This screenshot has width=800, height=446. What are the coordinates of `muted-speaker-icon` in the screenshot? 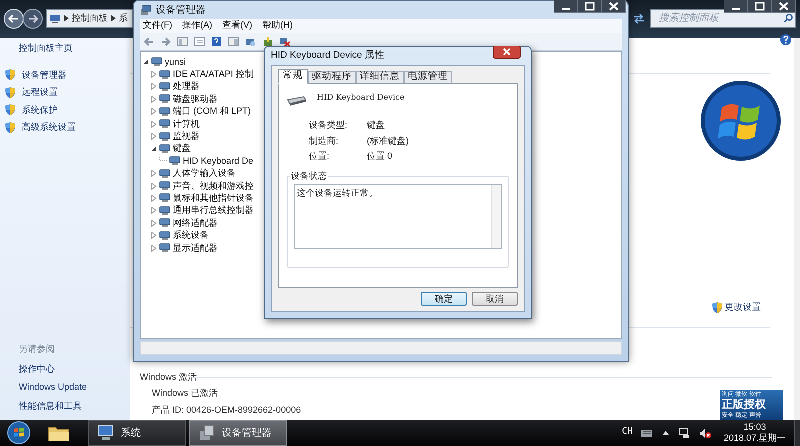 It's located at (705, 433).